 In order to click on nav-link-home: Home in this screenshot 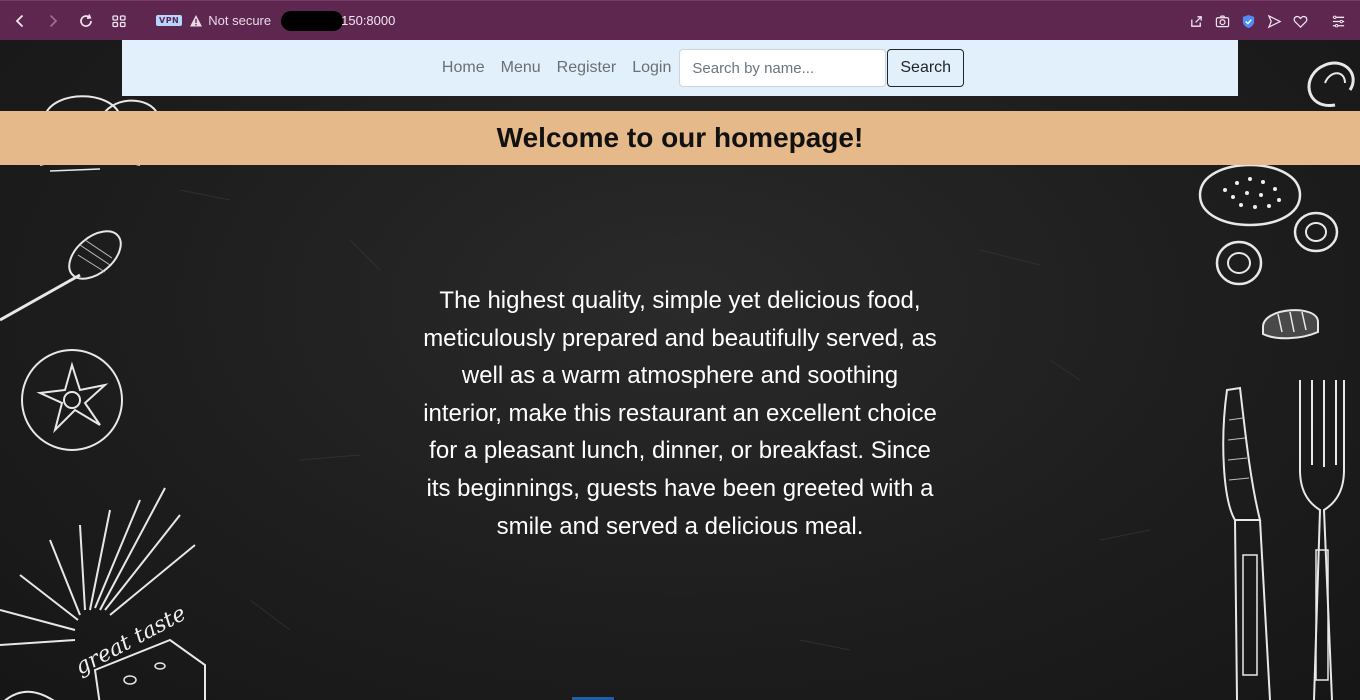, I will do `click(463, 68)`.